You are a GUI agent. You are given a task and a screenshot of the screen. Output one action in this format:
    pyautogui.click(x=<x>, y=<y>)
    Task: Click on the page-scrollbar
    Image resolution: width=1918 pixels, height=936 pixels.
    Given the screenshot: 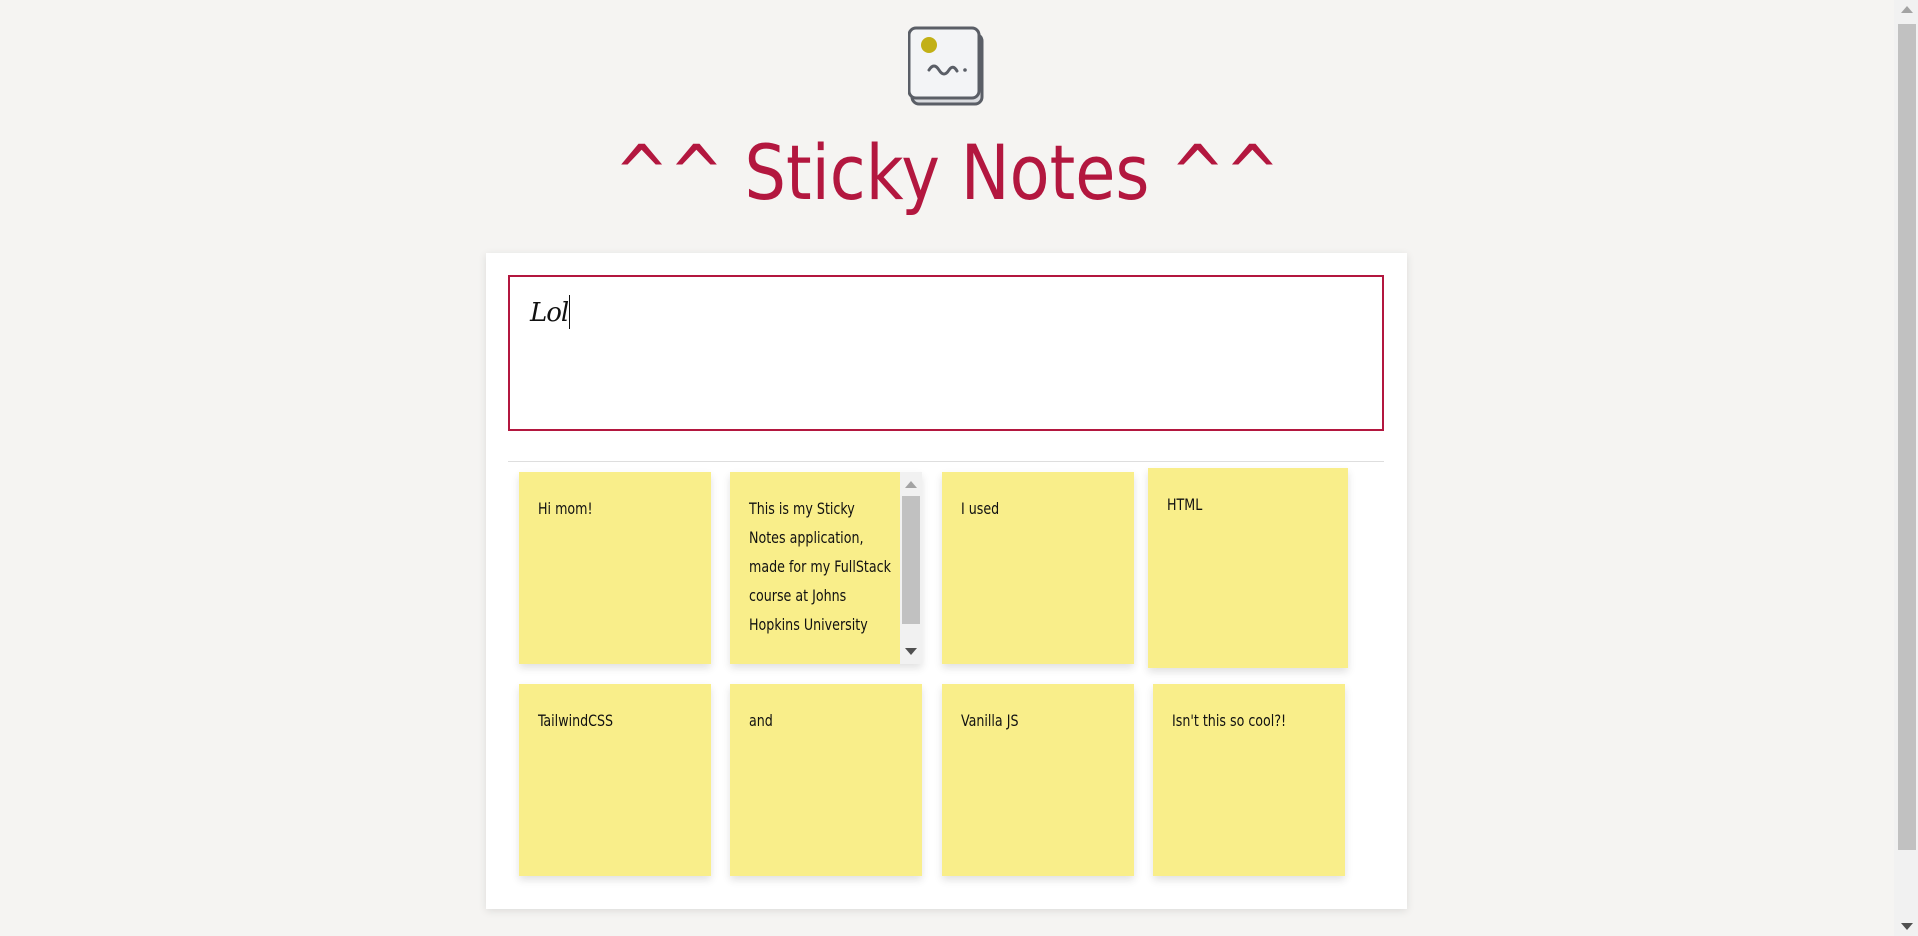 What is the action you would take?
    pyautogui.click(x=1906, y=468)
    